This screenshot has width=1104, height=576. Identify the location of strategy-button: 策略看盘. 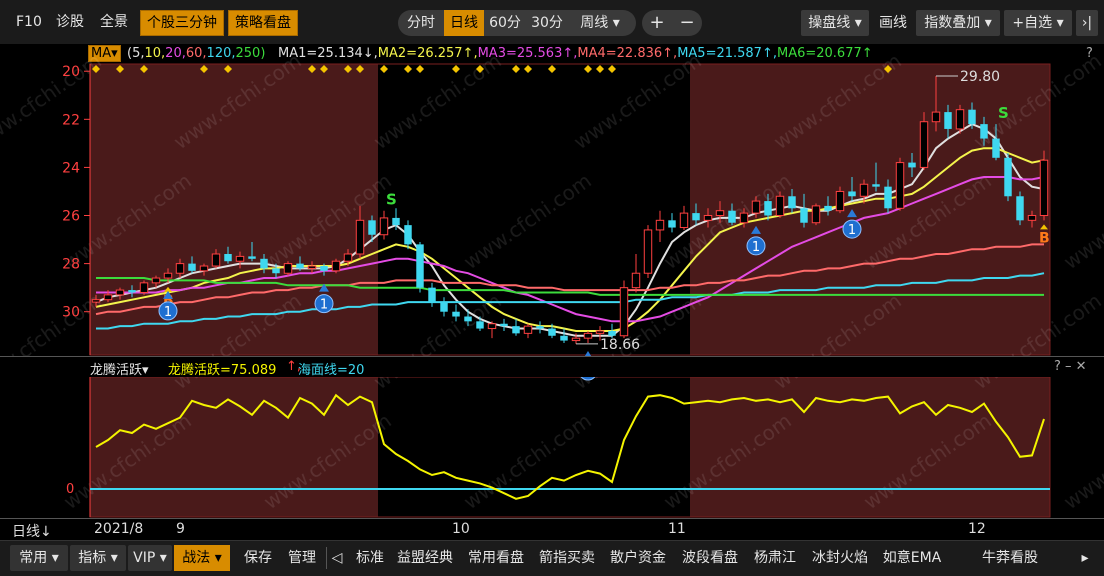
(263, 23).